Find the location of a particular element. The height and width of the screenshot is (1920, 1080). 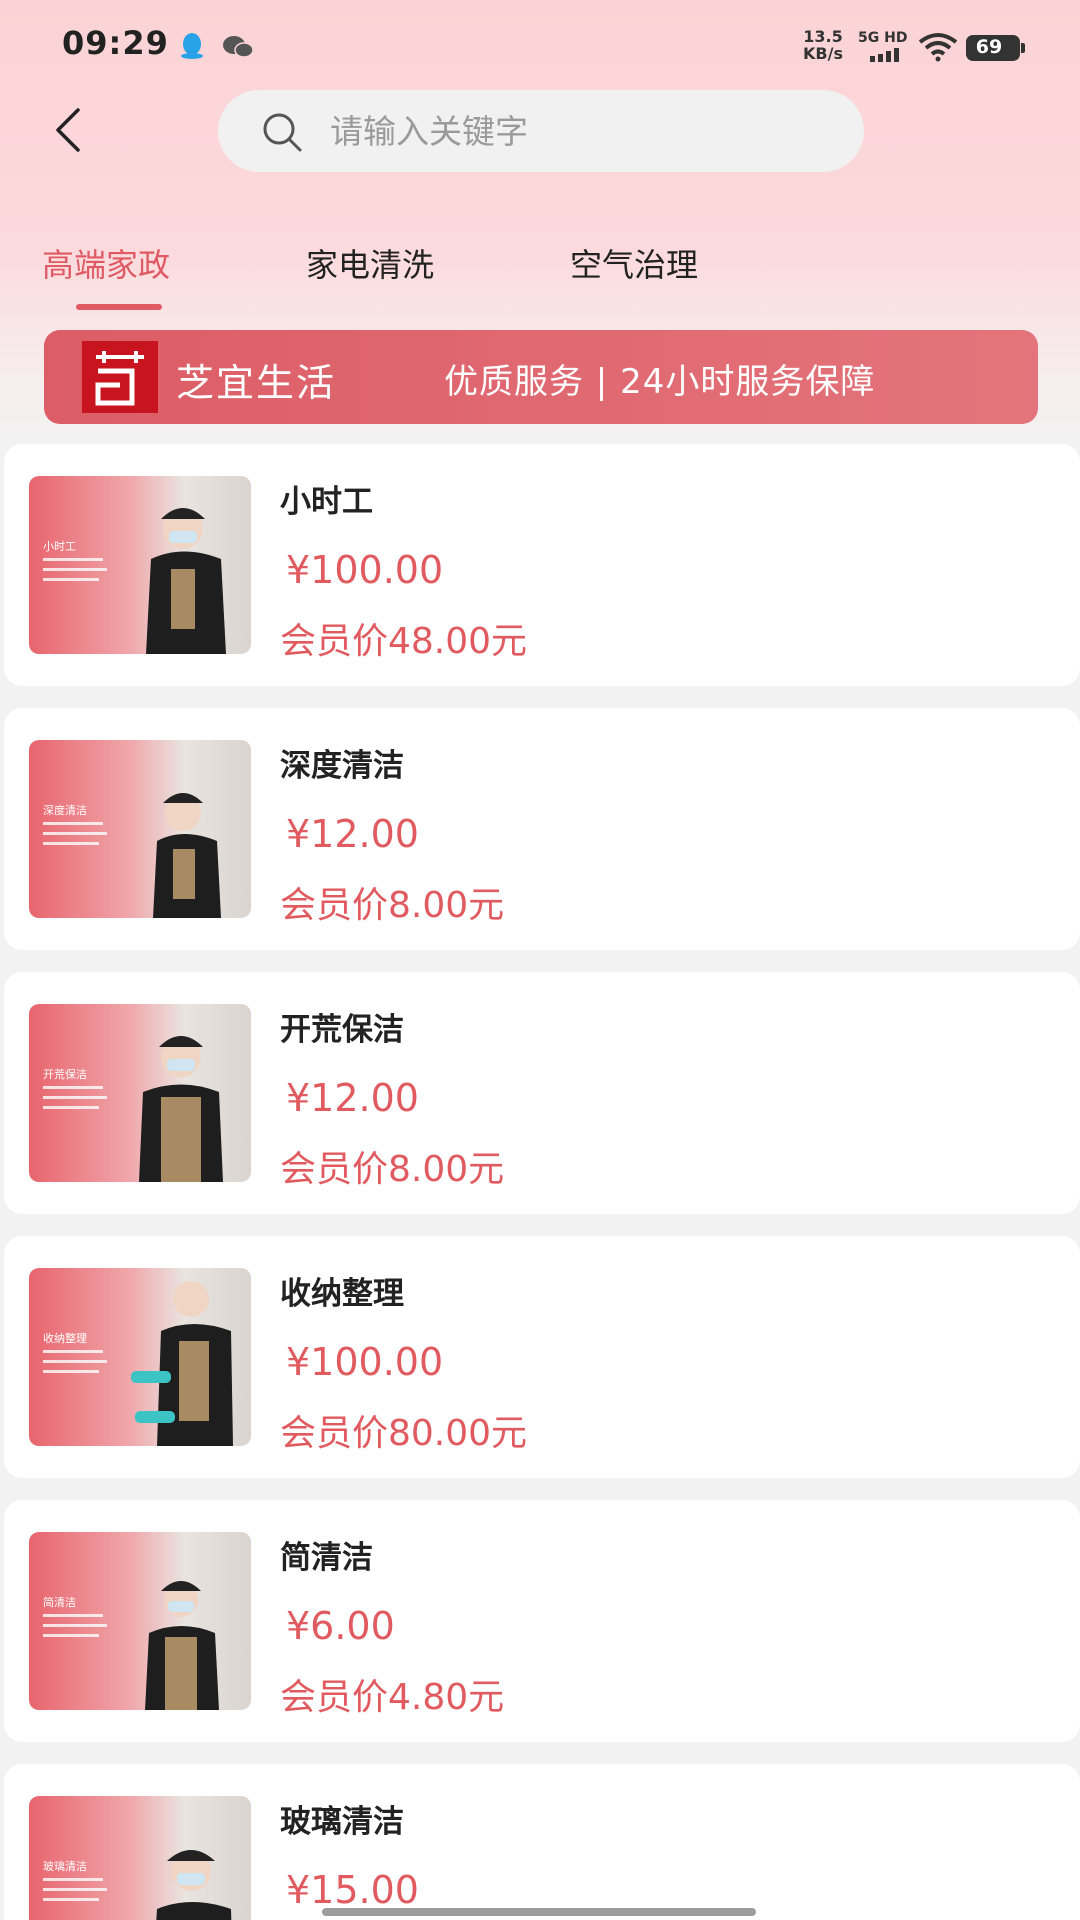

service-price: ¥15.00 is located at coordinates (352, 1890).